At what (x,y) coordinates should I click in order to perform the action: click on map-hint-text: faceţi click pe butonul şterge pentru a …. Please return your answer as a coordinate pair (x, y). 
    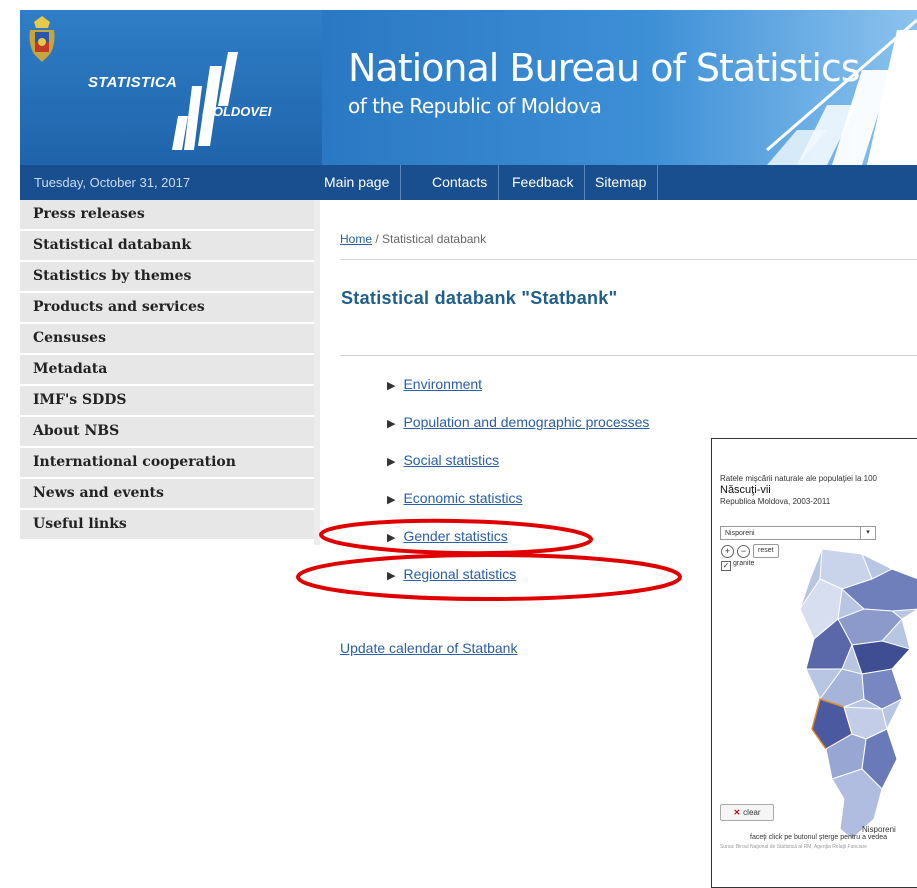
    Looking at the image, I should click on (818, 837).